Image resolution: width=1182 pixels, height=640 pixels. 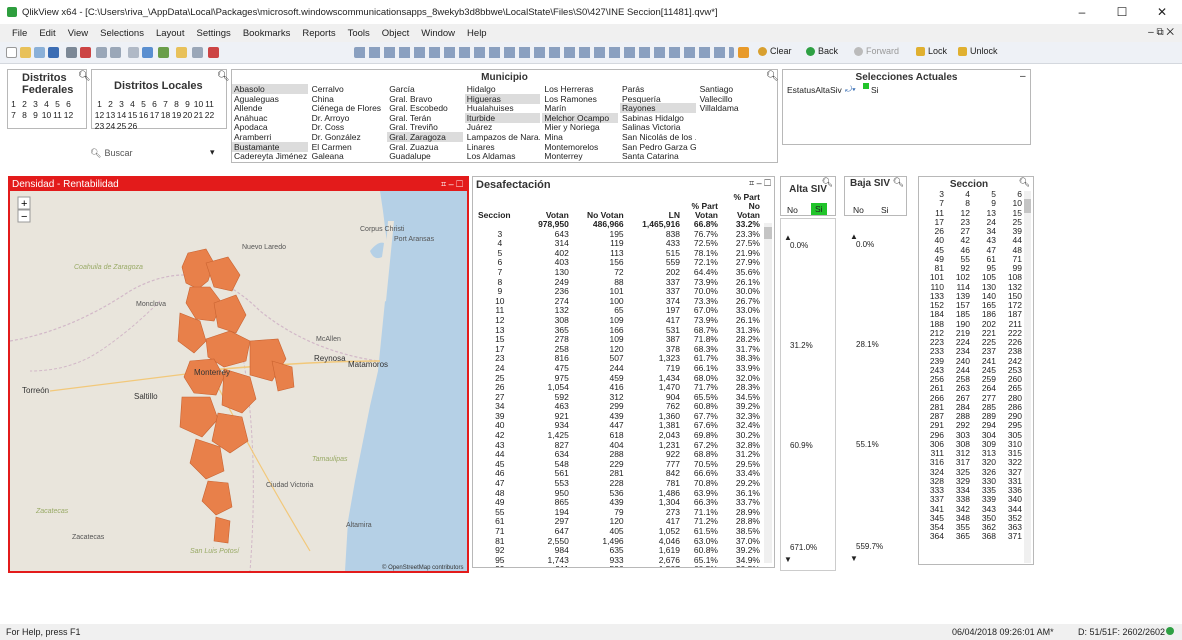 What do you see at coordinates (348, 108) in the screenshot?
I see `municipio-item: Ciénega de Flores` at bounding box center [348, 108].